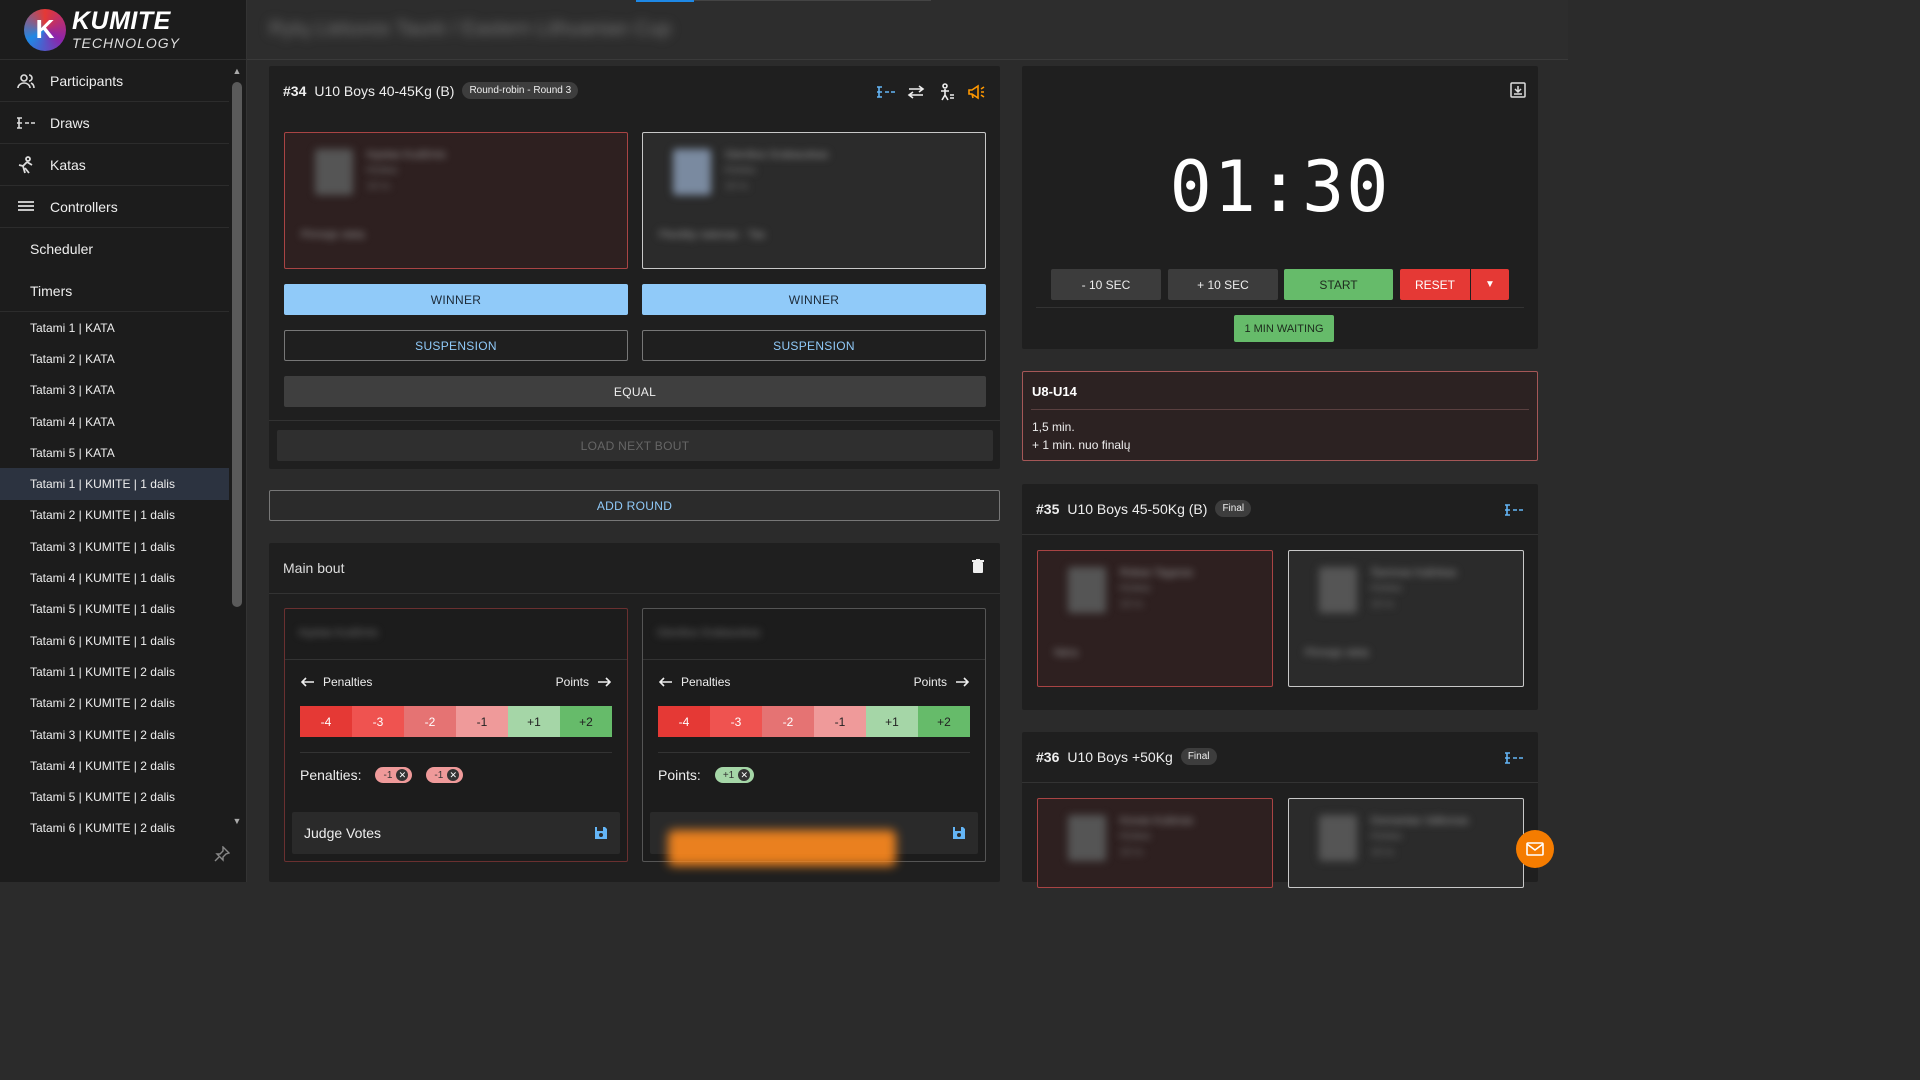 This screenshot has height=1080, width=1920. What do you see at coordinates (976, 92) in the screenshot?
I see `announce-icon` at bounding box center [976, 92].